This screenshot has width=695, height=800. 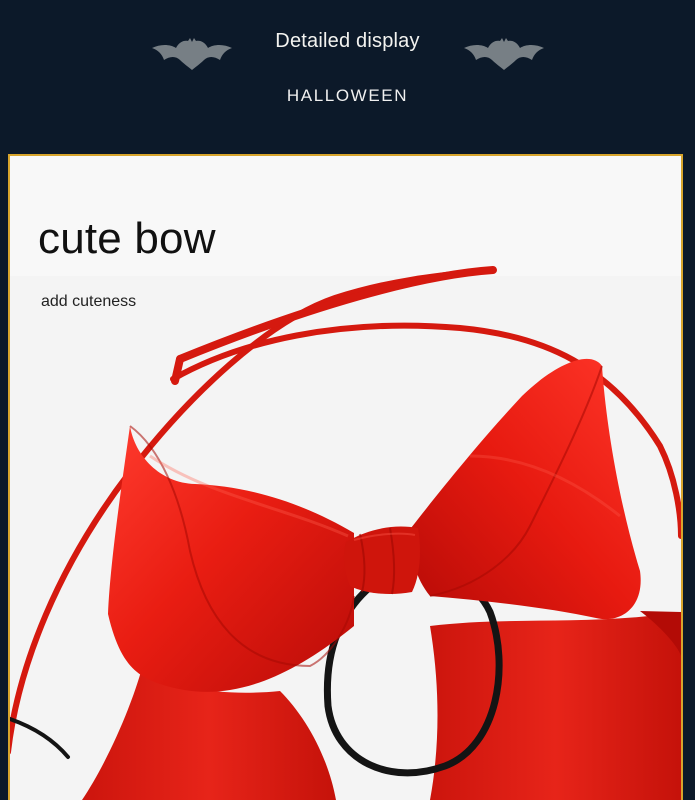 I want to click on bat-icon, so click(x=504, y=54).